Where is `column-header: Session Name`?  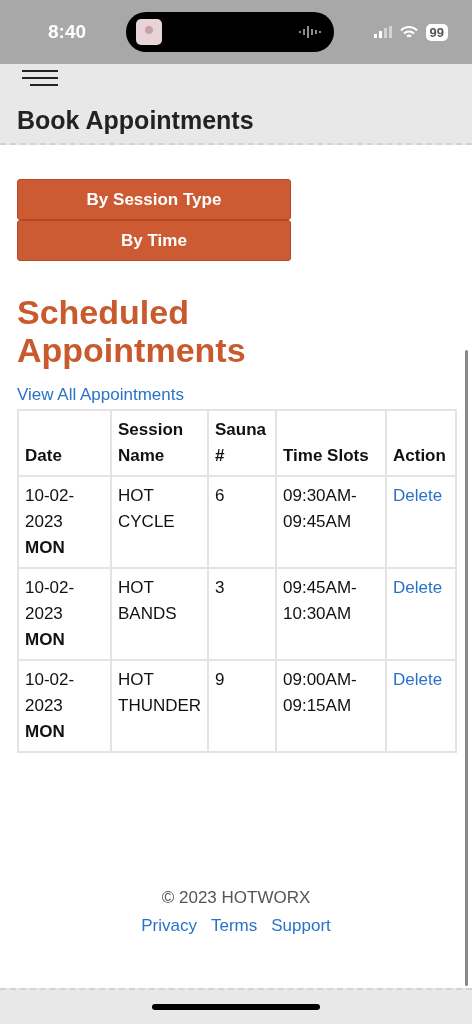 column-header: Session Name is located at coordinates (159, 443).